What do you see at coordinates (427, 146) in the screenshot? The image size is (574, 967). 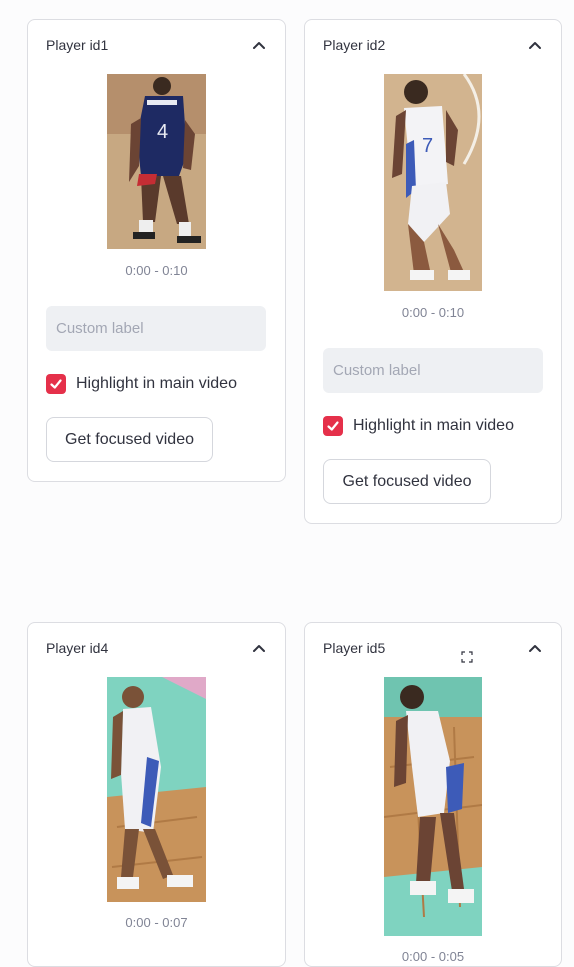 I see `svg-text: 7` at bounding box center [427, 146].